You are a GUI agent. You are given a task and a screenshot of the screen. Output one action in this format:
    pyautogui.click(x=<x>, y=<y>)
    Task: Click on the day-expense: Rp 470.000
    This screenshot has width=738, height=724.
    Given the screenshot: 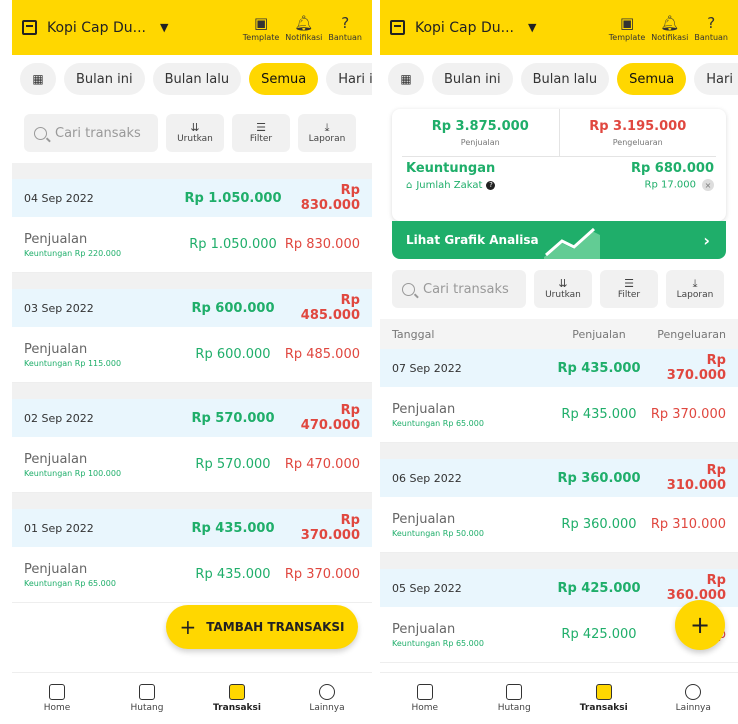 What is the action you would take?
    pyautogui.click(x=330, y=418)
    